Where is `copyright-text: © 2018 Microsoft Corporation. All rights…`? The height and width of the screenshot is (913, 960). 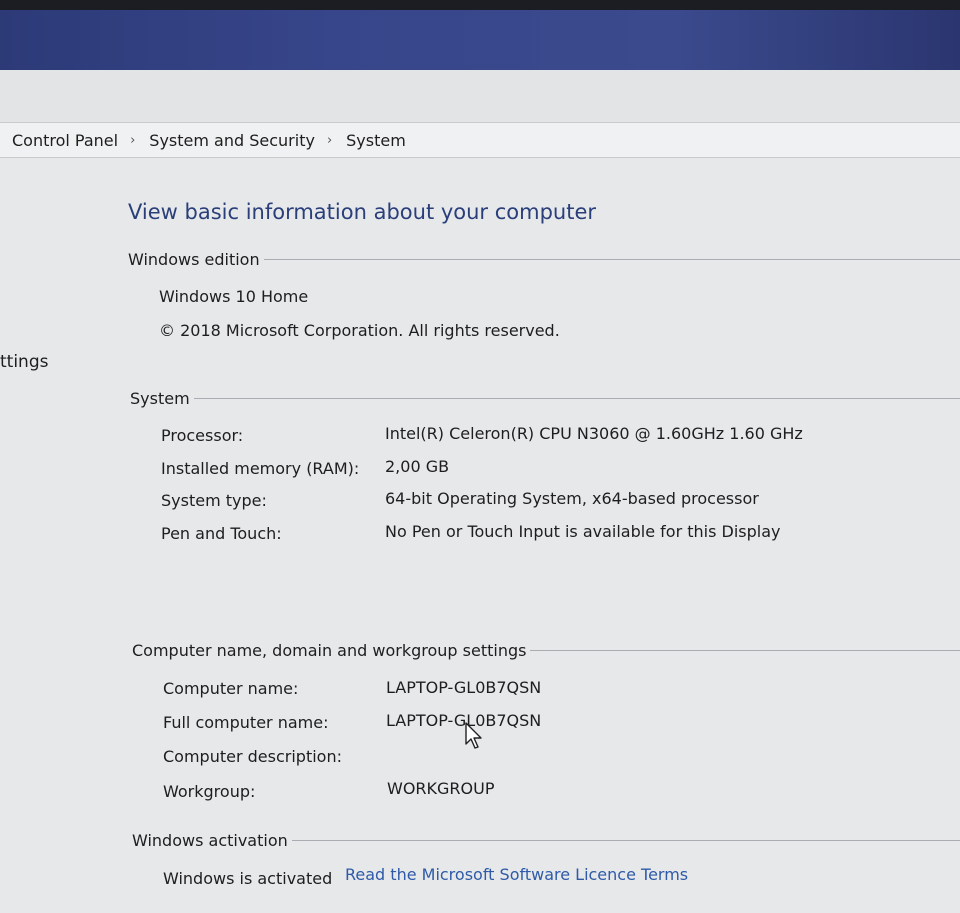
copyright-text: © 2018 Microsoft Corporation. All rights… is located at coordinates (359, 330).